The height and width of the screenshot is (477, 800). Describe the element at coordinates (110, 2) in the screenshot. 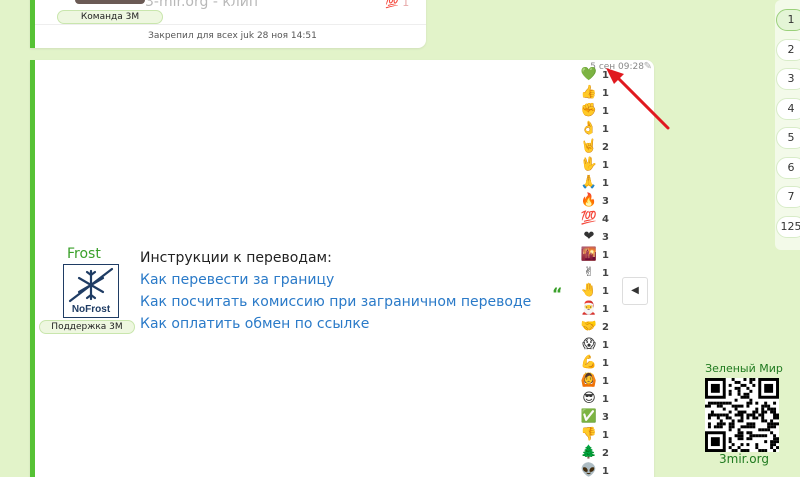

I see `avatar` at that location.